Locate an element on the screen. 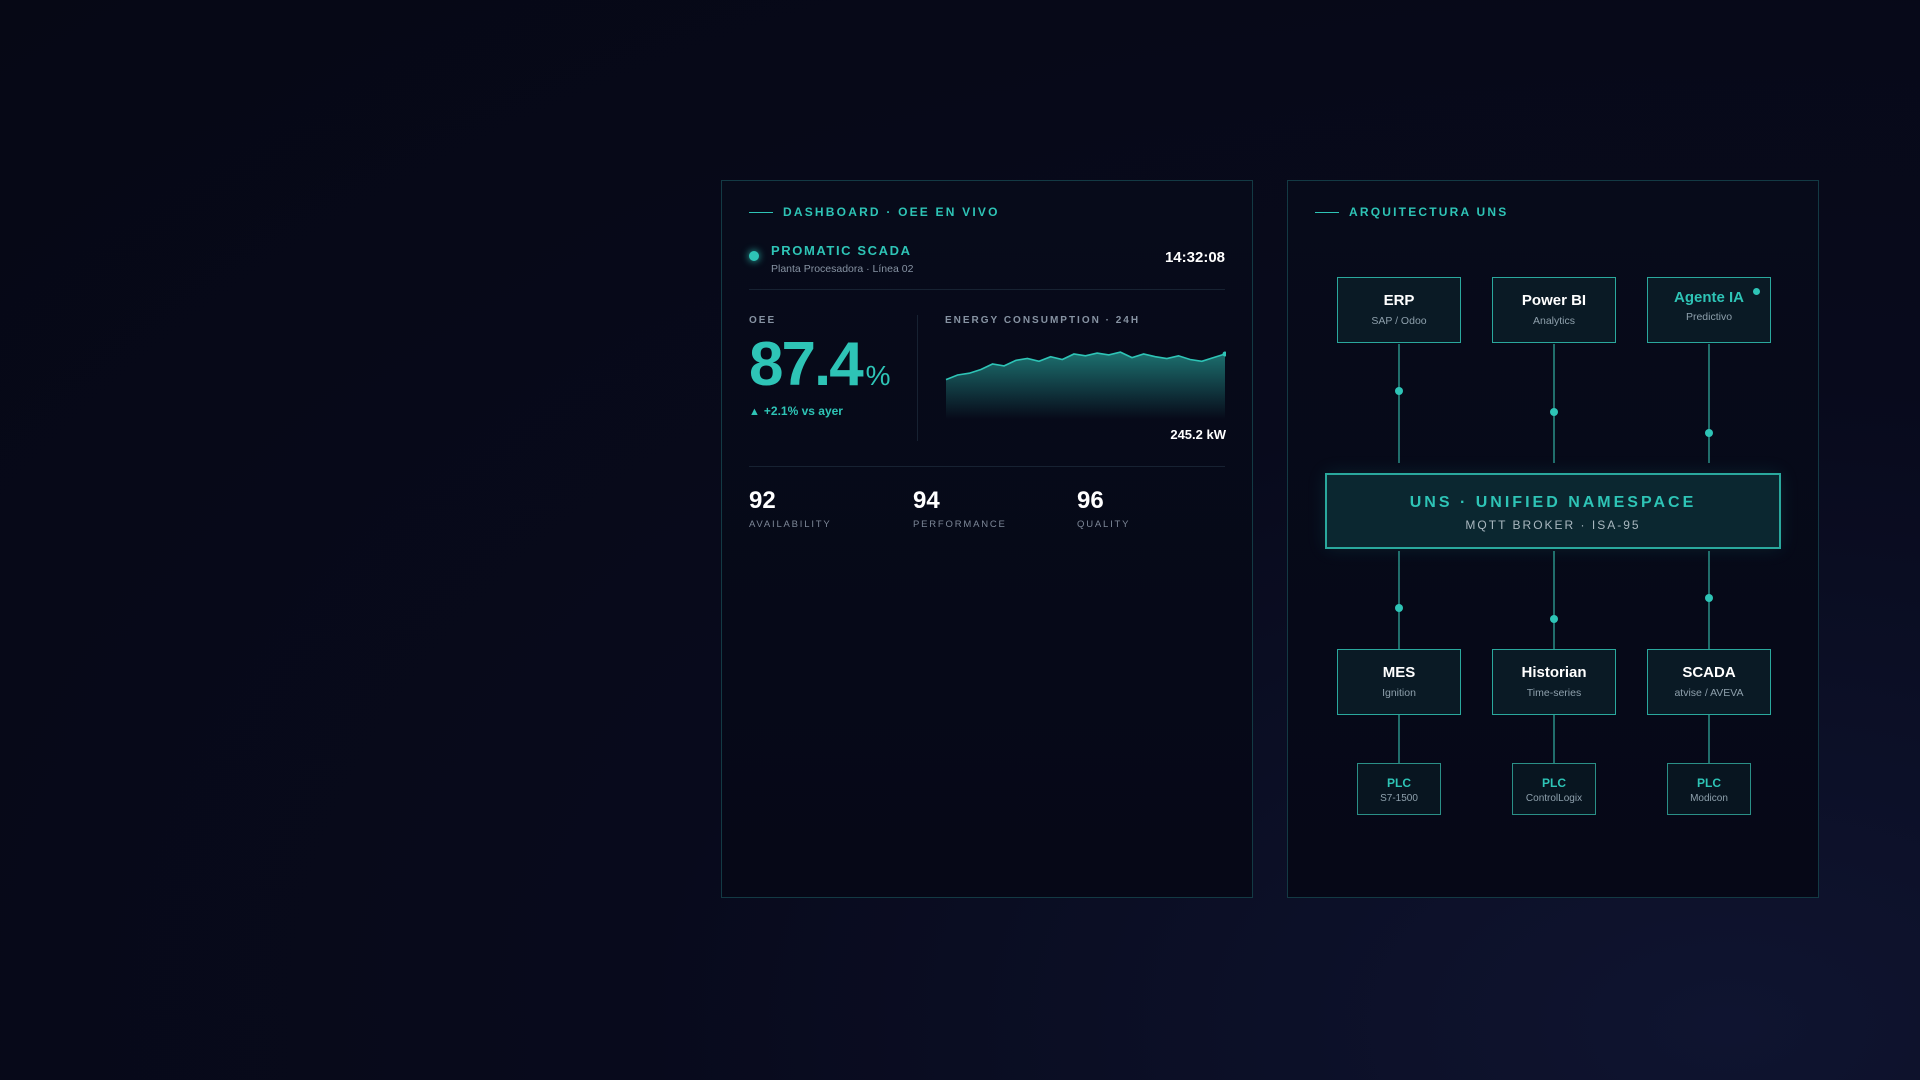 This screenshot has width=1920, height=1080. node-plc-s7: PLC S7-1500 is located at coordinates (1399, 789).